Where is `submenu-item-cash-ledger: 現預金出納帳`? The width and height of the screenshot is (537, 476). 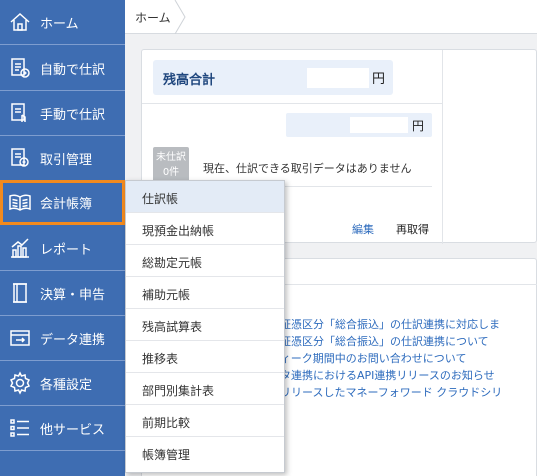 submenu-item-cash-ledger: 現預金出納帳 is located at coordinates (205, 229).